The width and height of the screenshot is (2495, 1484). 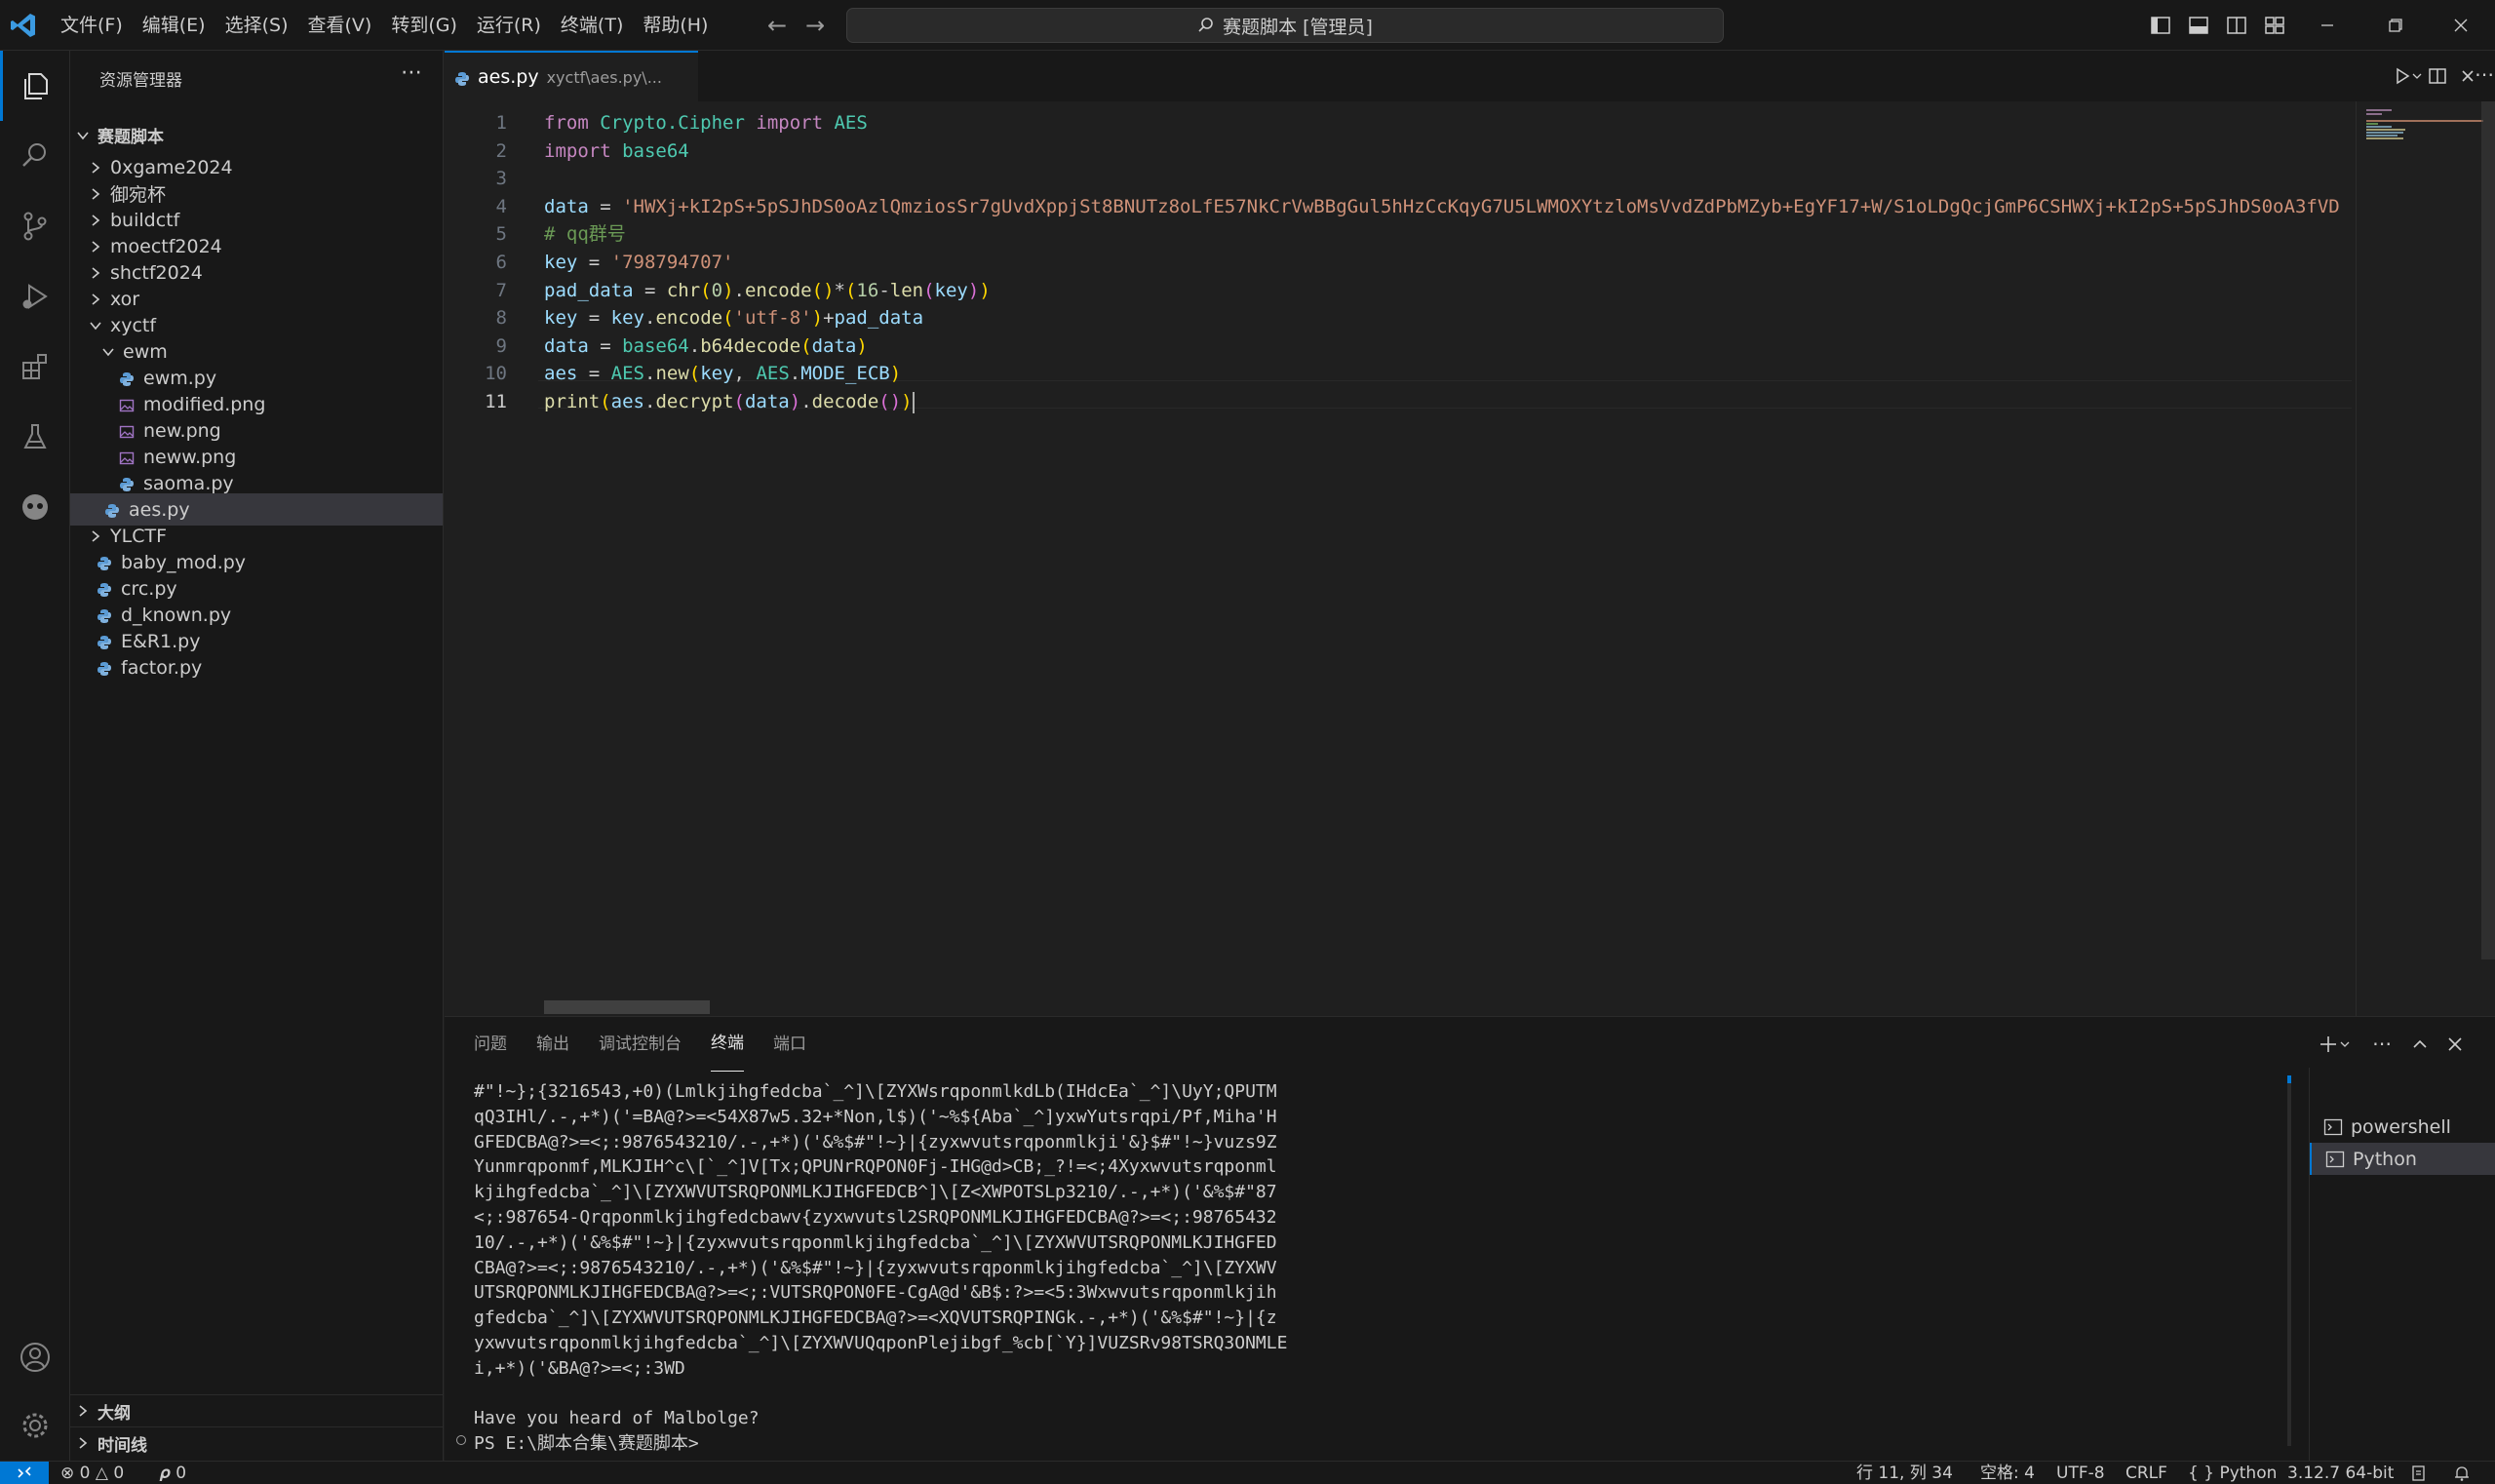 What do you see at coordinates (906, 290) in the screenshot?
I see `token-function: len` at bounding box center [906, 290].